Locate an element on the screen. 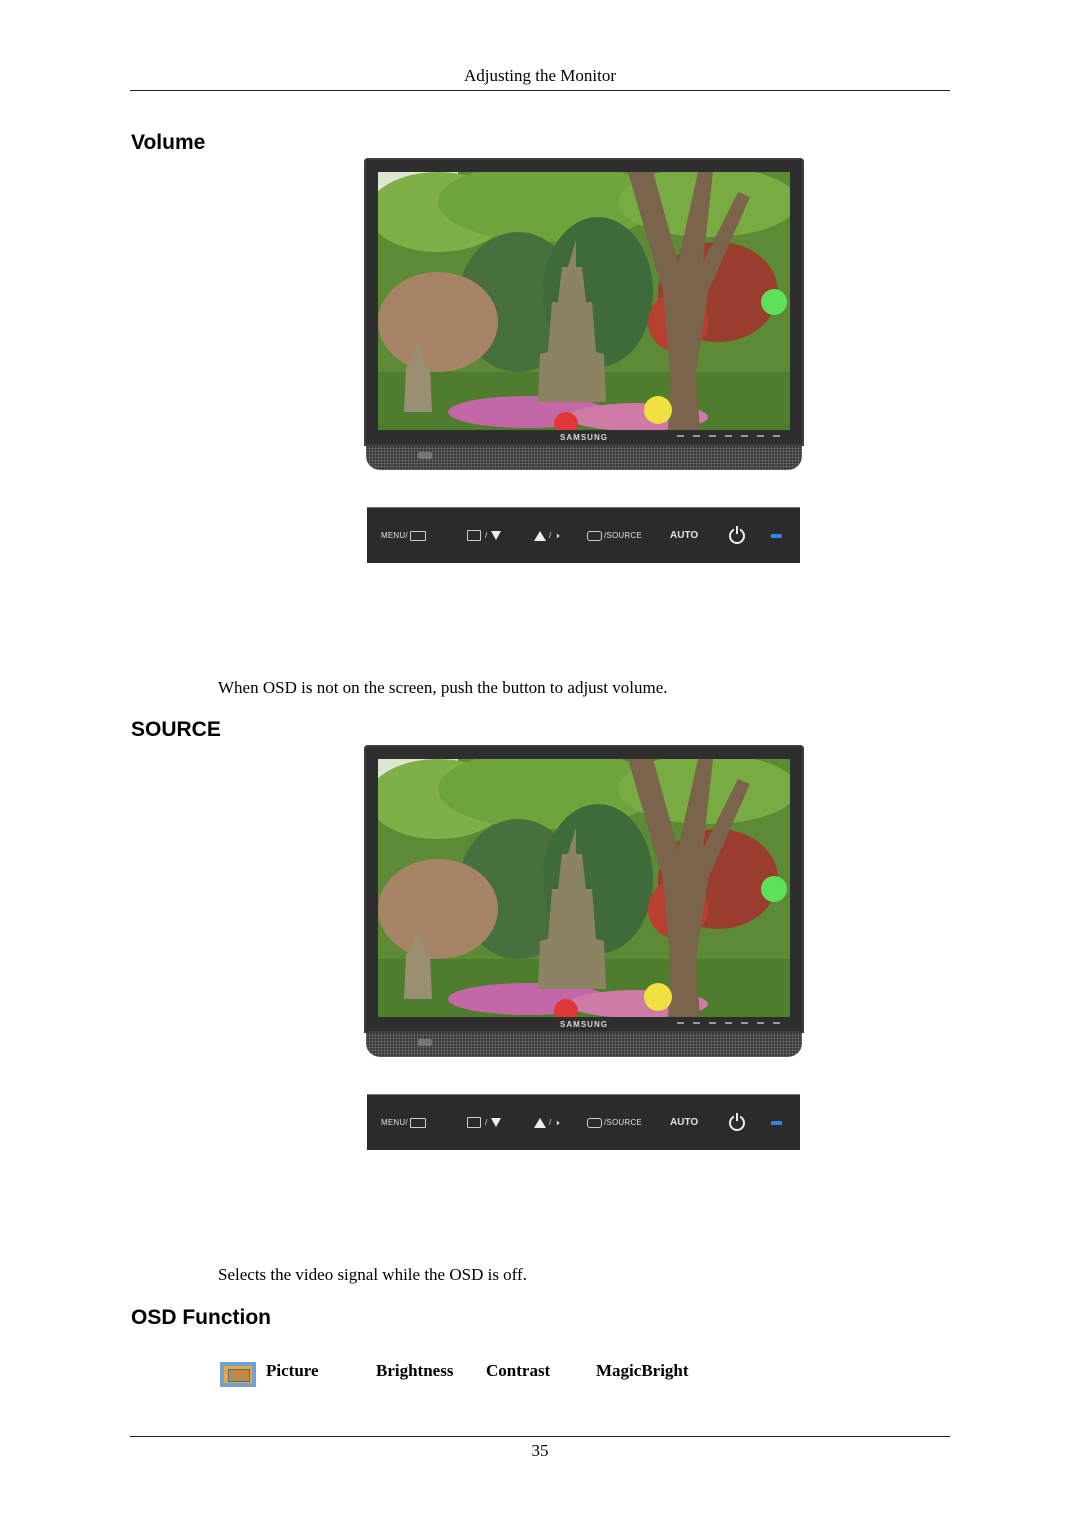 The image size is (1080, 1527). osd-item-magicbright: MagicBright is located at coordinates (642, 1370).